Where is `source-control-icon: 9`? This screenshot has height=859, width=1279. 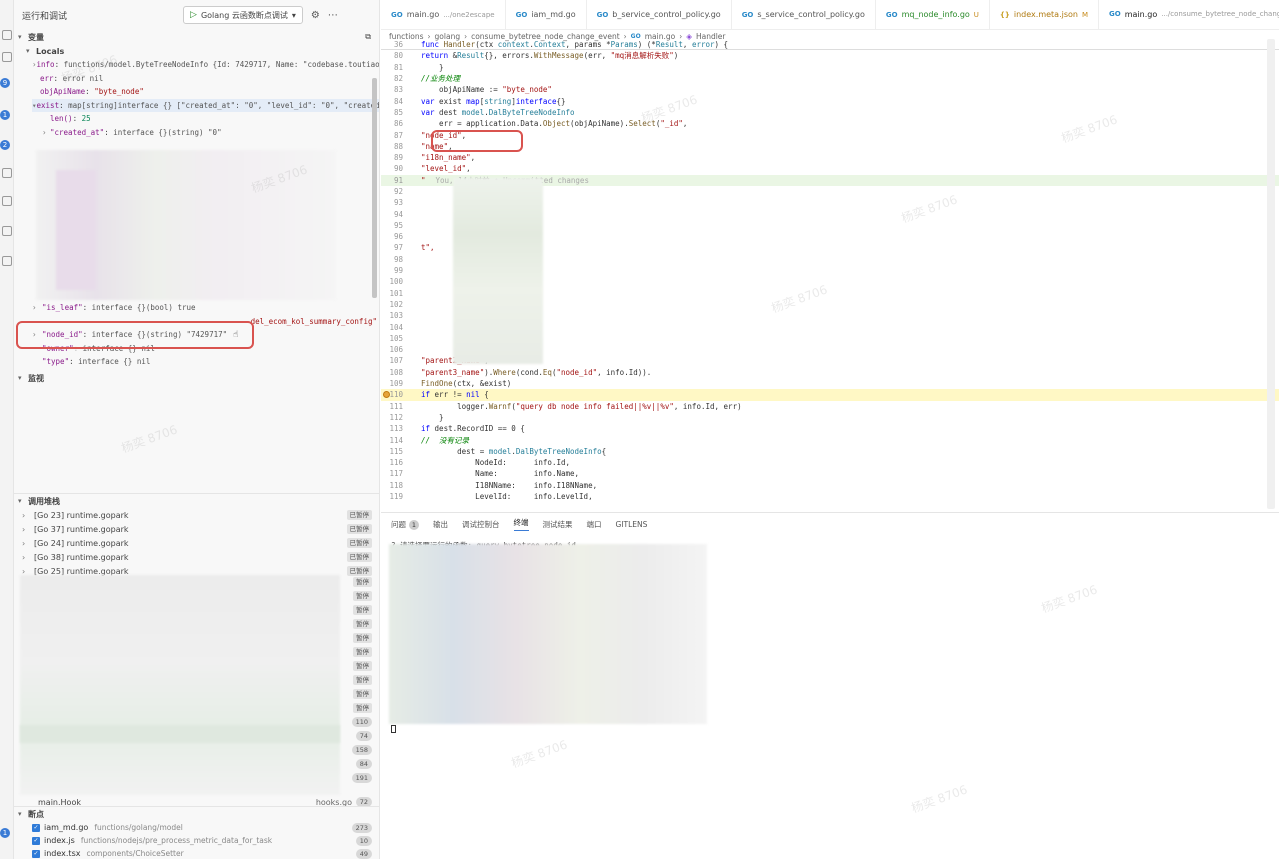
source-control-icon: 9 is located at coordinates (5, 83).